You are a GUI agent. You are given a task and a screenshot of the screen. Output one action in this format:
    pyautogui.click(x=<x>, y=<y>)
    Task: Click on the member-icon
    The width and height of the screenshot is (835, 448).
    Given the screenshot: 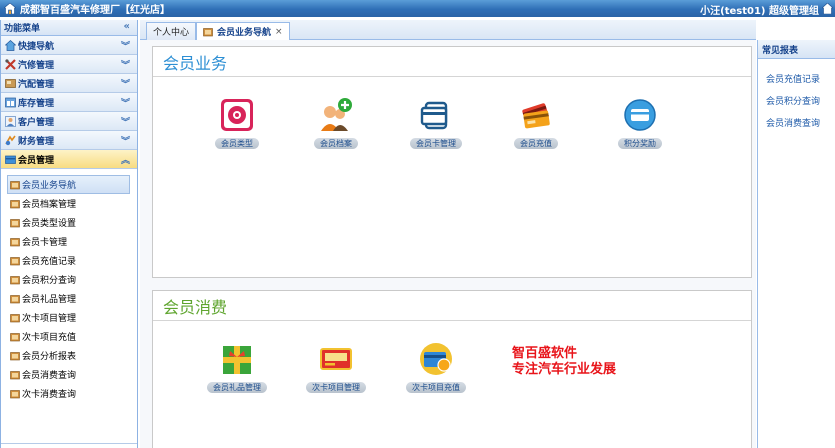 What is the action you would take?
    pyautogui.click(x=10, y=159)
    